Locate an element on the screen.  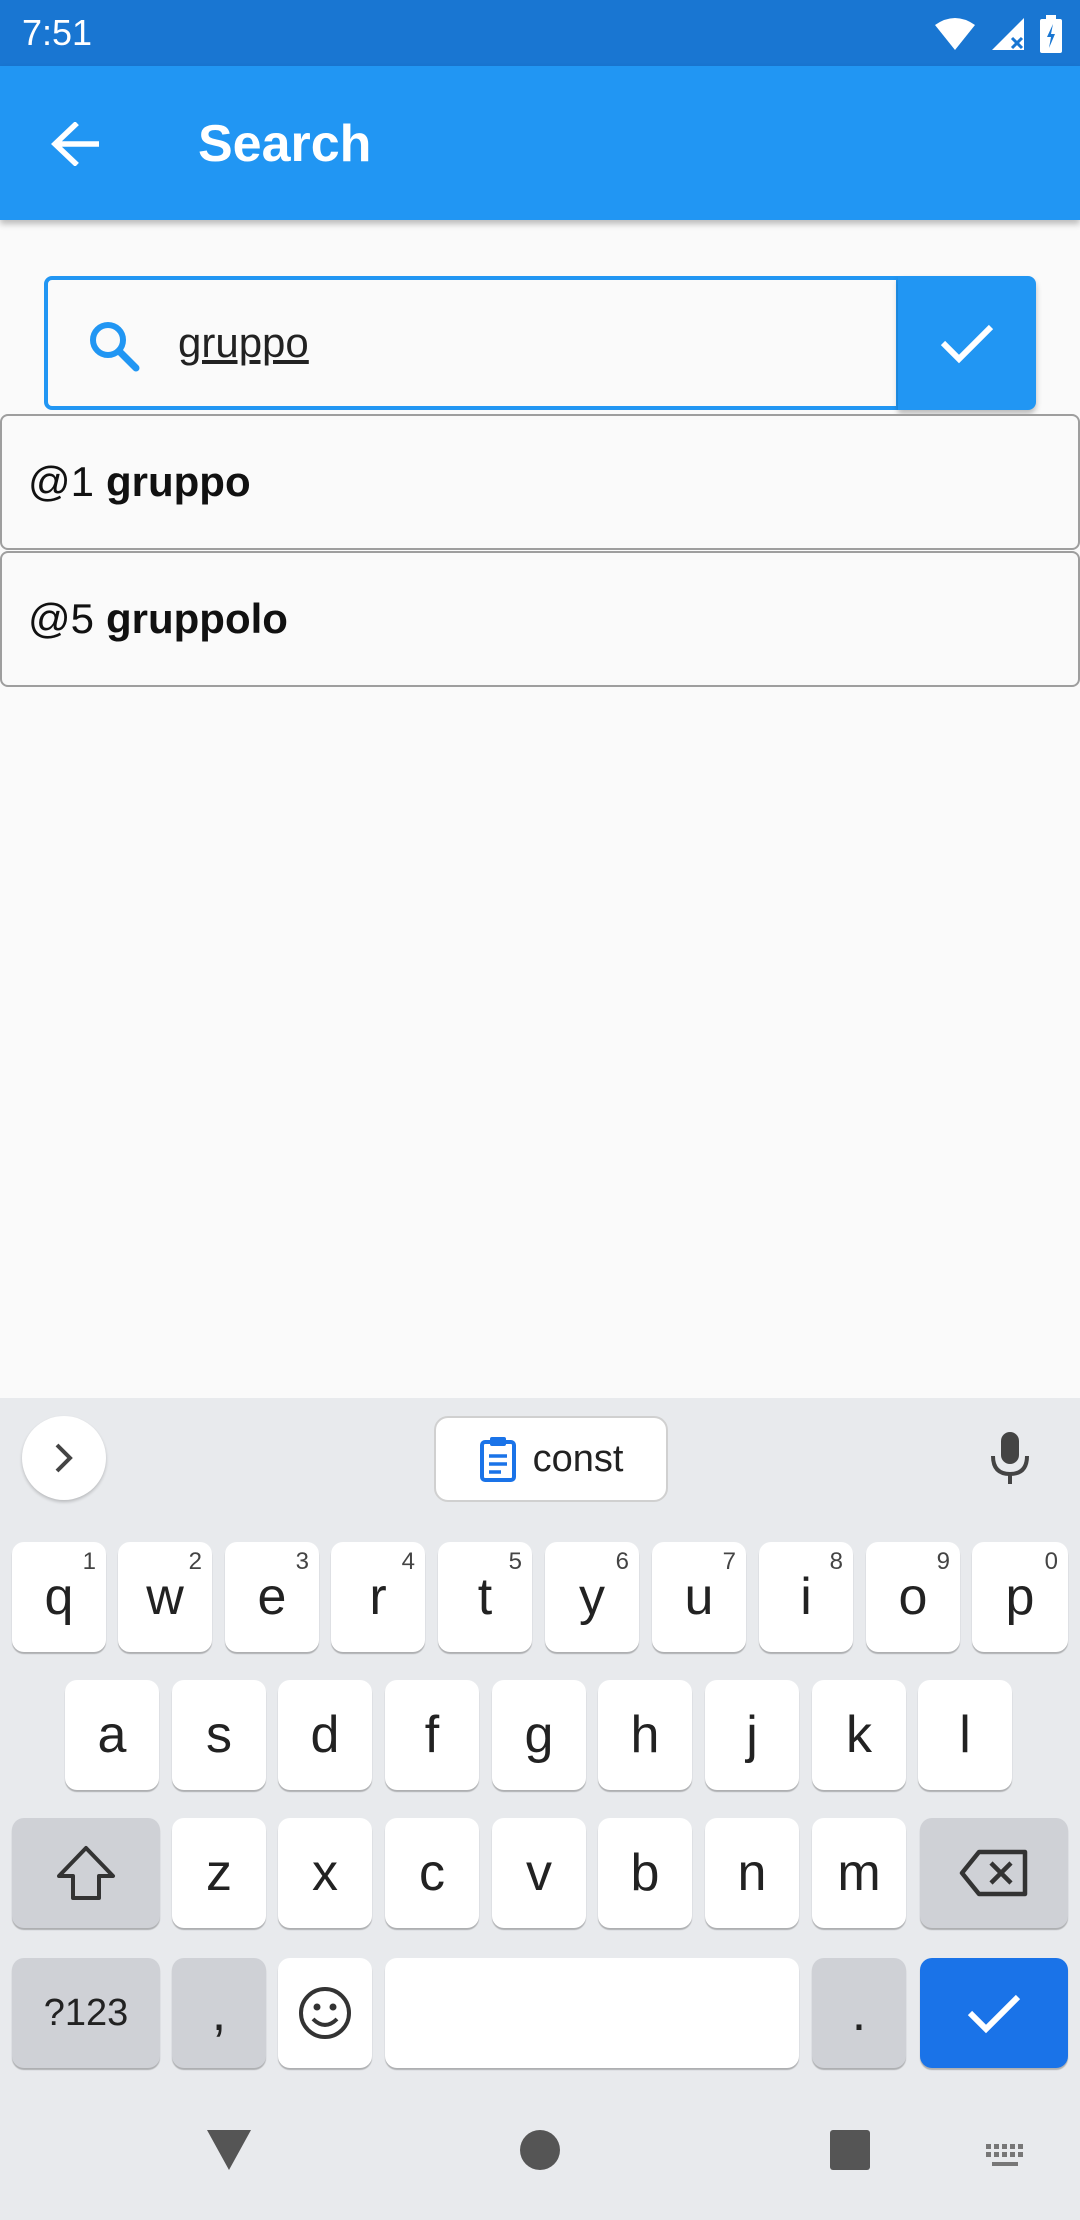
signal-icon is located at coordinates (1008, 34).